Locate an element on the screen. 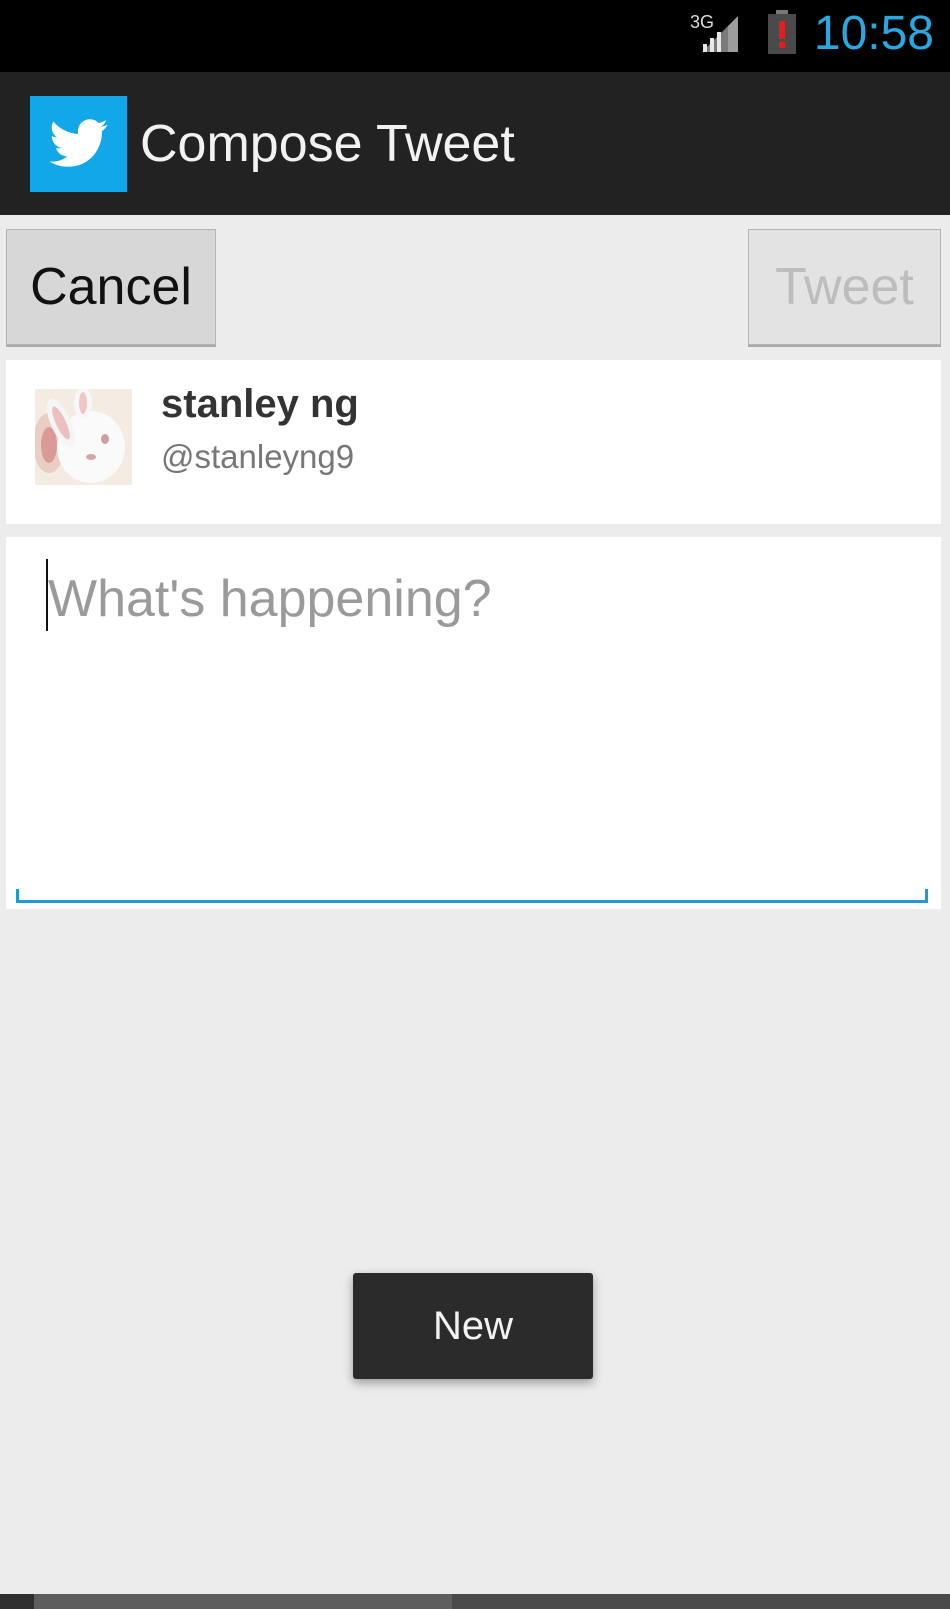 The image size is (950, 1609). twitter-bird-icon is located at coordinates (78, 144).